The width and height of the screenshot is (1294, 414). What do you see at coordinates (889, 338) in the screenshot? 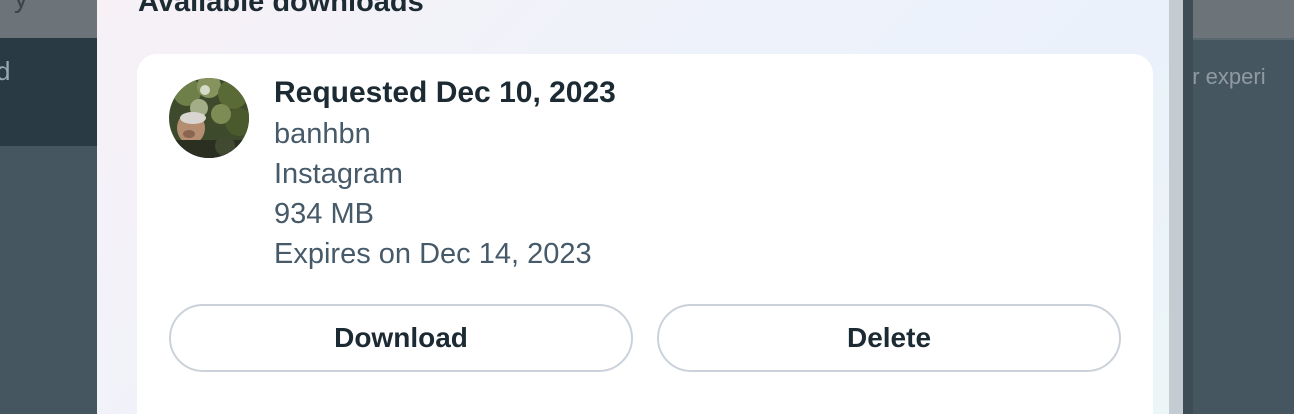
I see `delete-button: Delete` at bounding box center [889, 338].